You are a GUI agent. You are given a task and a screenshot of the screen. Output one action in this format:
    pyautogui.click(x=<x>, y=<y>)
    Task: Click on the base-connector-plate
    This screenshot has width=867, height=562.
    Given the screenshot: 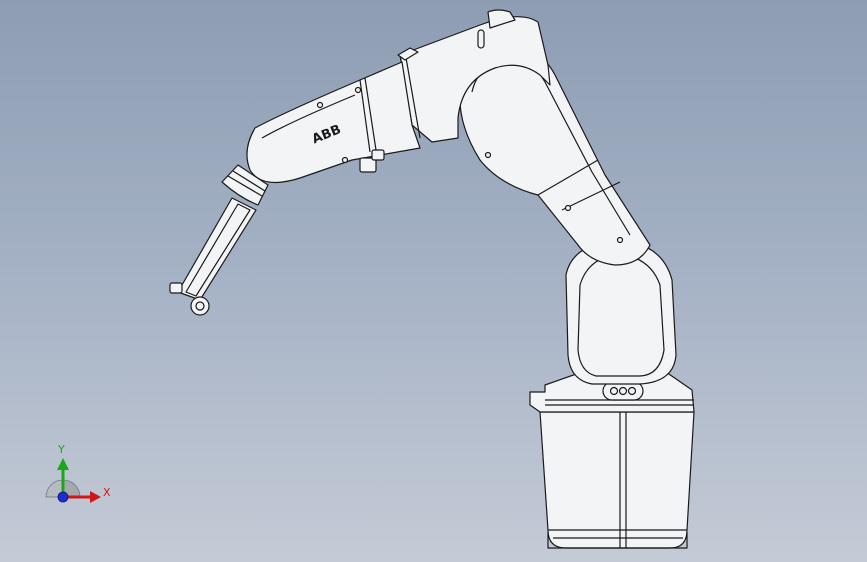 What is the action you would take?
    pyautogui.click(x=623, y=391)
    